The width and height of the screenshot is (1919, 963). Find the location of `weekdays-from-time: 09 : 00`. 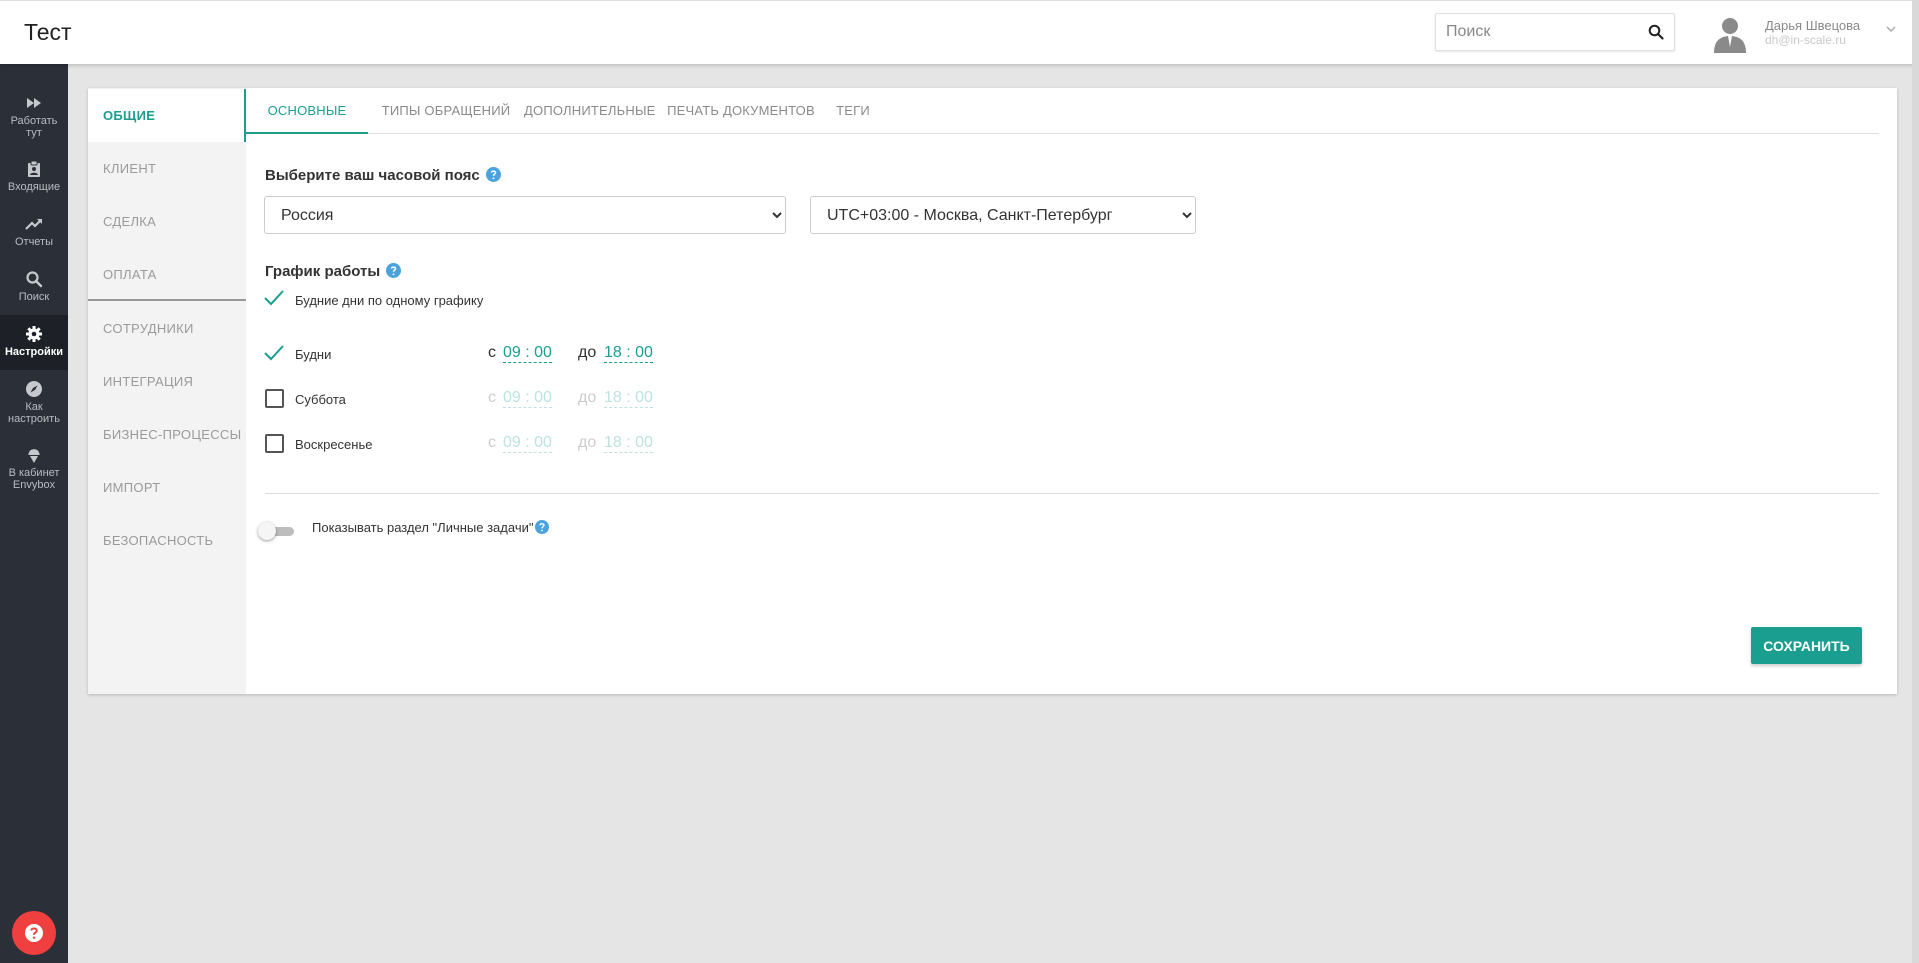

weekdays-from-time: 09 : 00 is located at coordinates (527, 353).